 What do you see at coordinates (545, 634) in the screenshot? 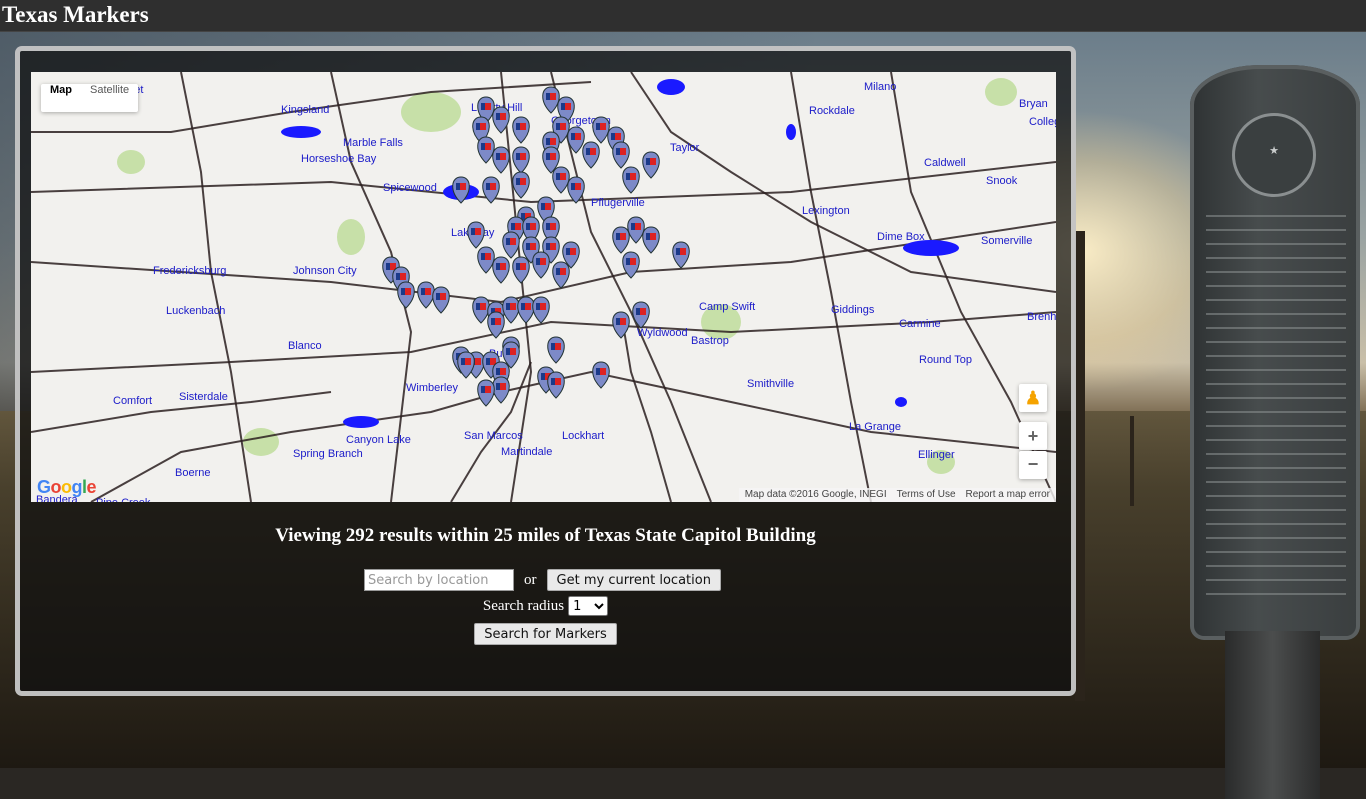
I see `search-for-markers-button: Search for Markers` at bounding box center [545, 634].